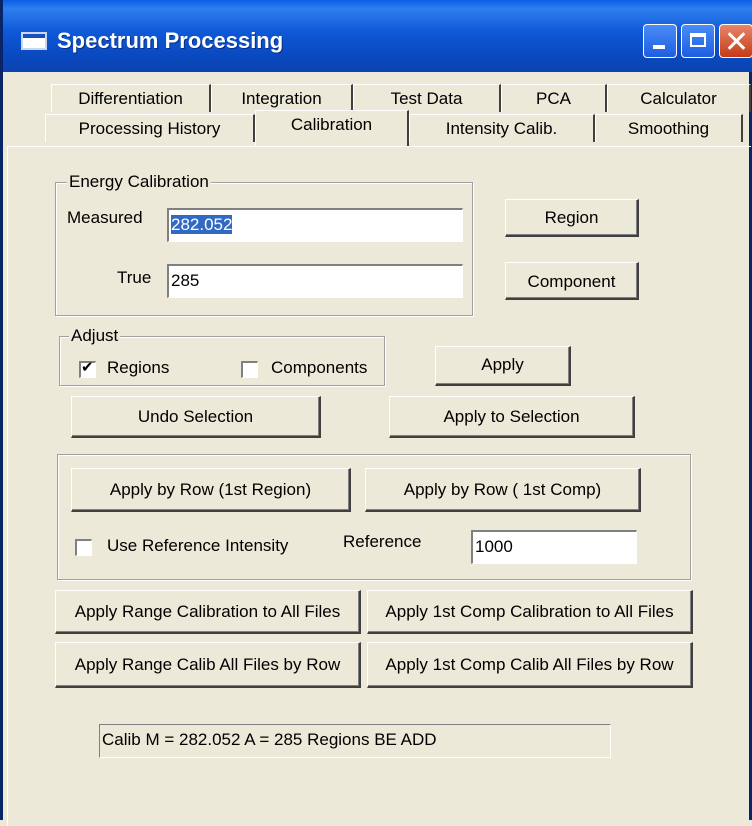 This screenshot has height=826, width=752. Describe the element at coordinates (377, 36) in the screenshot. I see `title-bar: Spectrum Processing` at that location.